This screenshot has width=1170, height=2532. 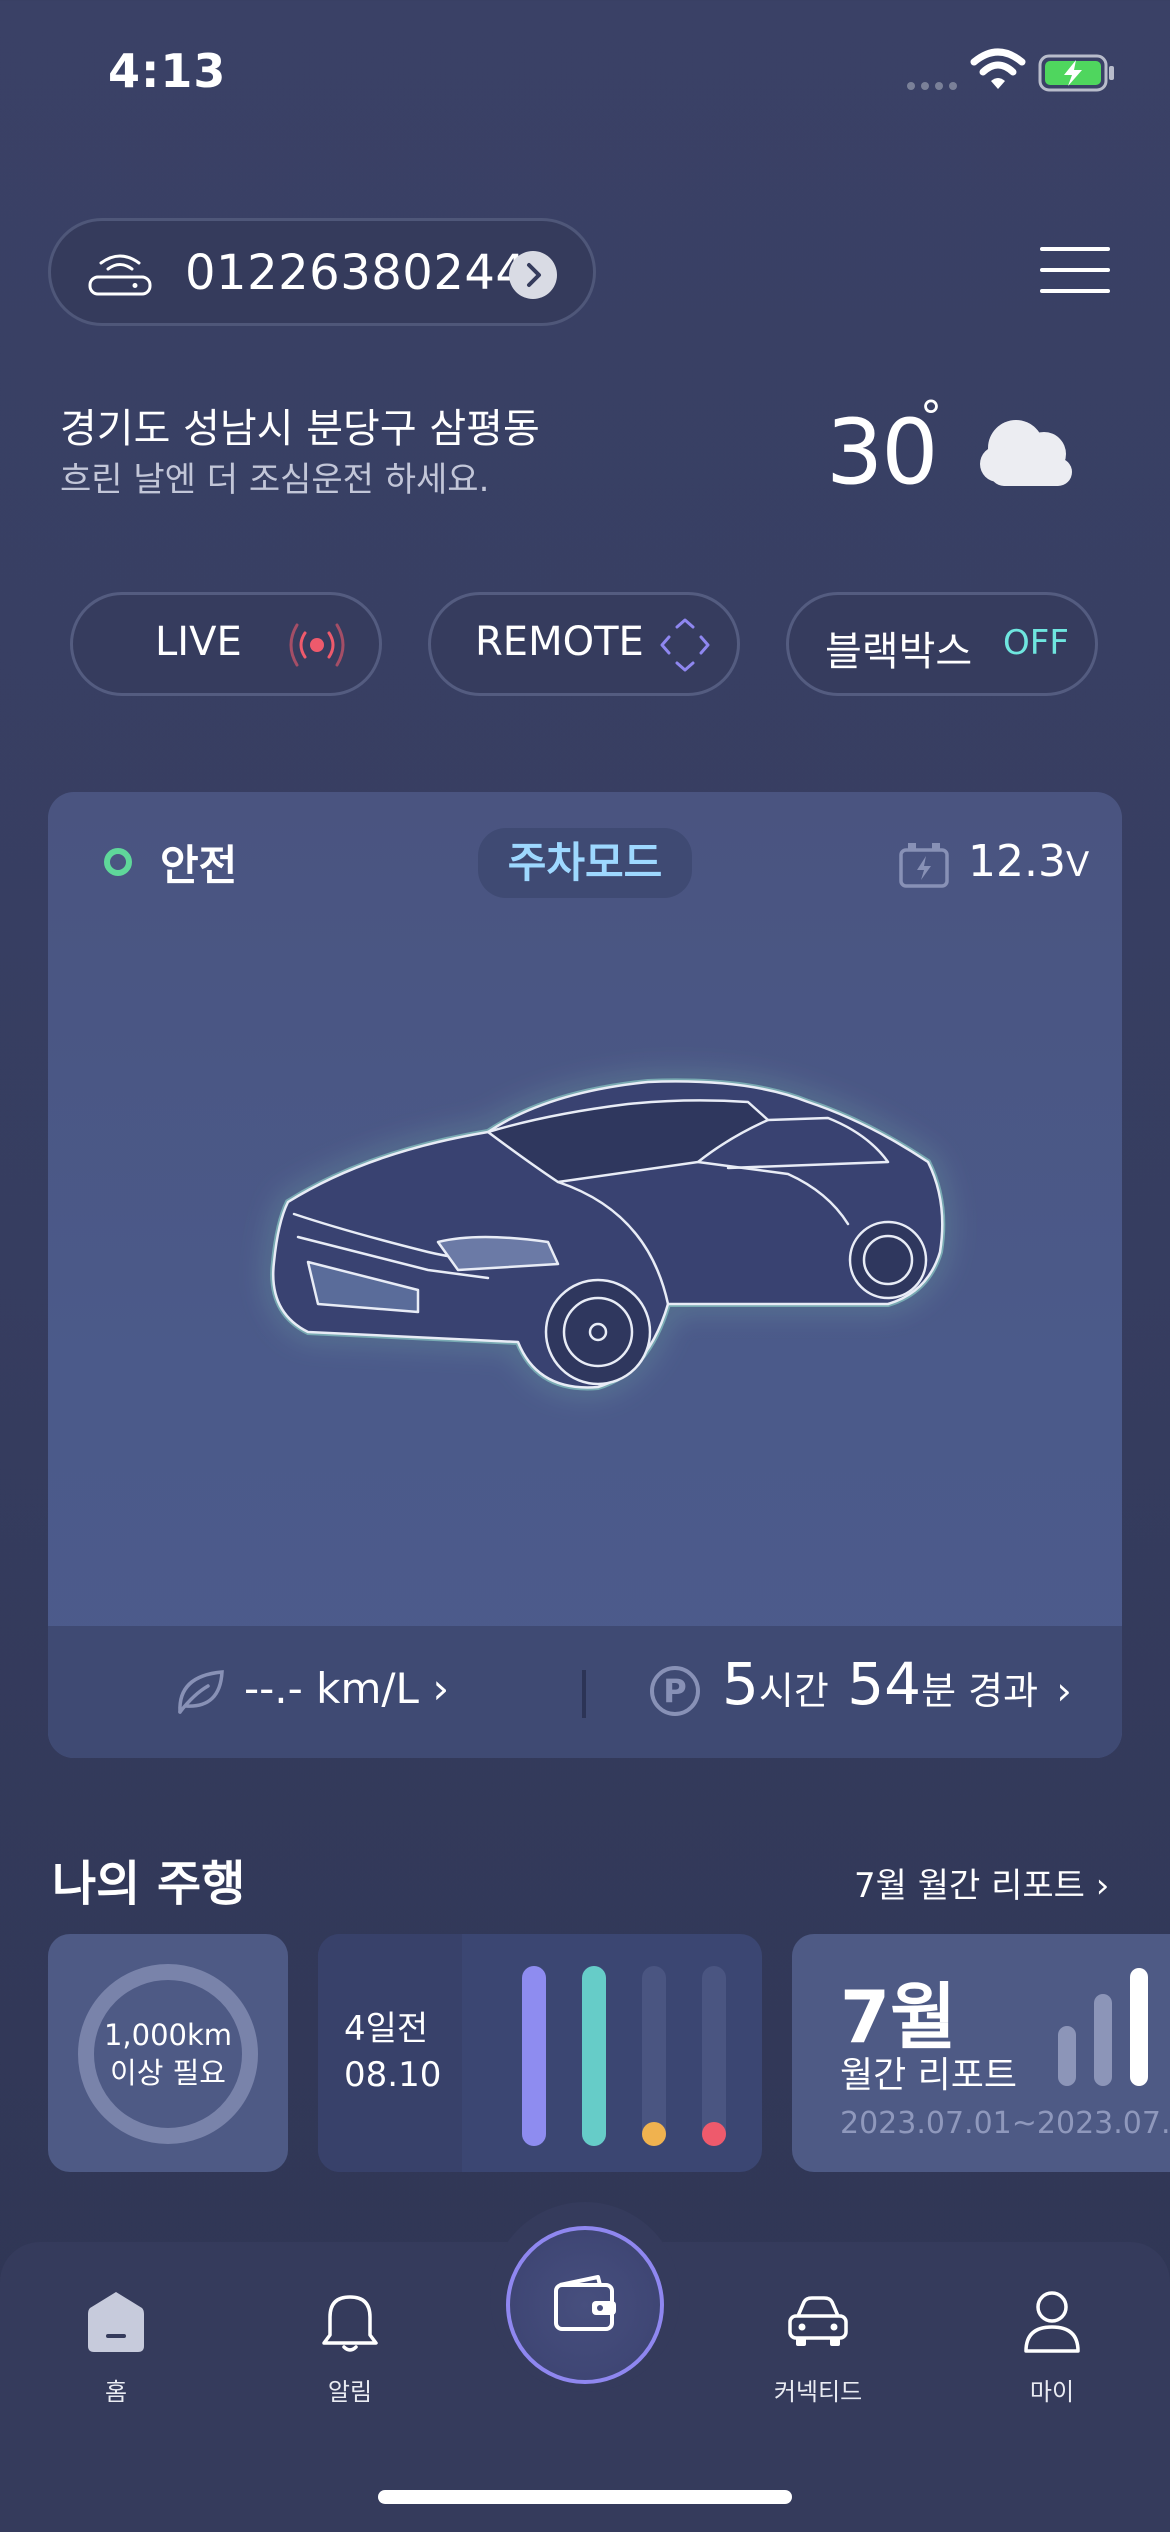 I want to click on tab-home: 홈, so click(x=116, y=2344).